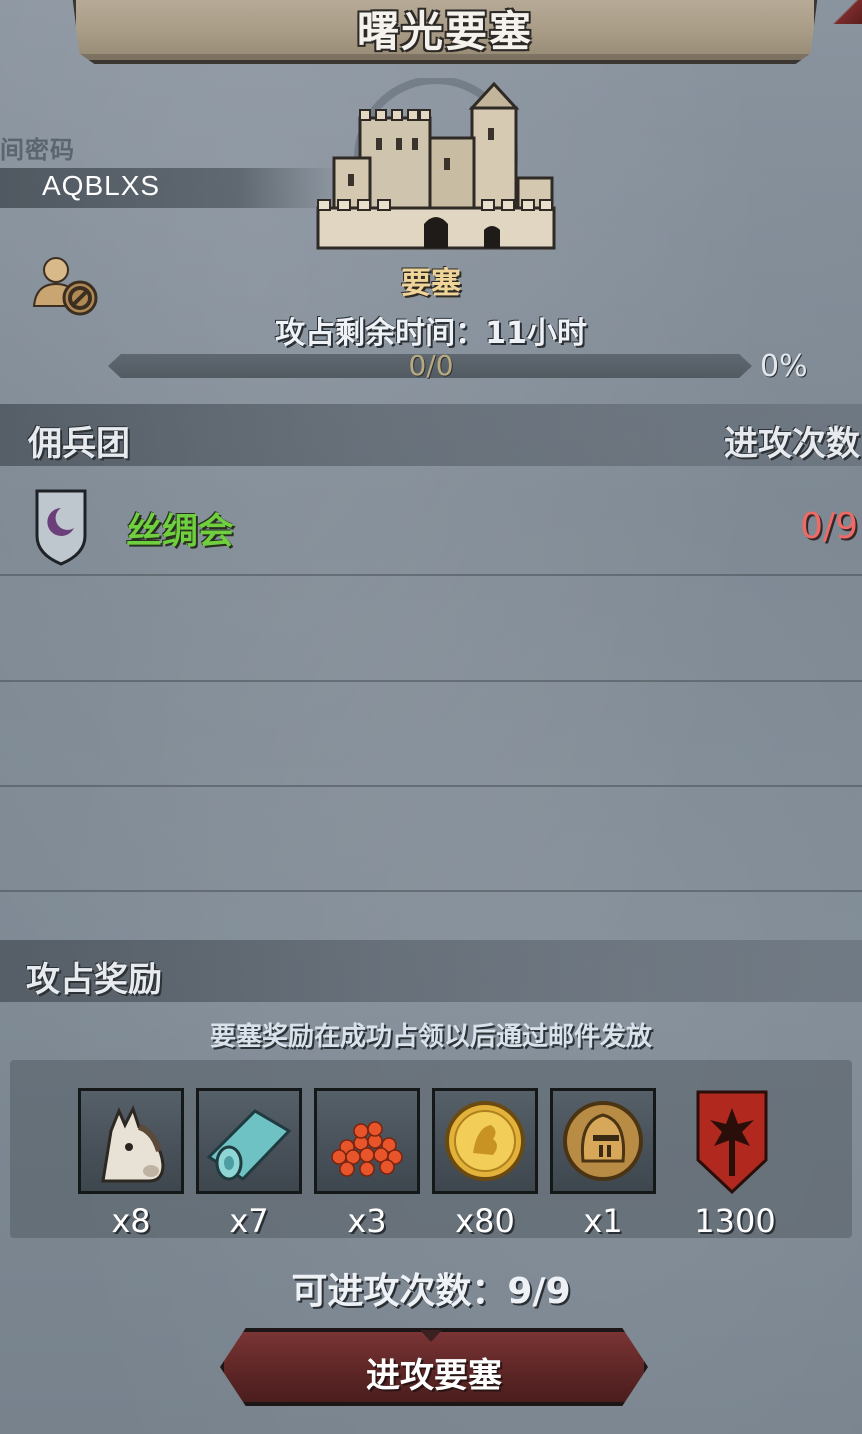  What do you see at coordinates (847, 12) in the screenshot?
I see `close-corner-icon` at bounding box center [847, 12].